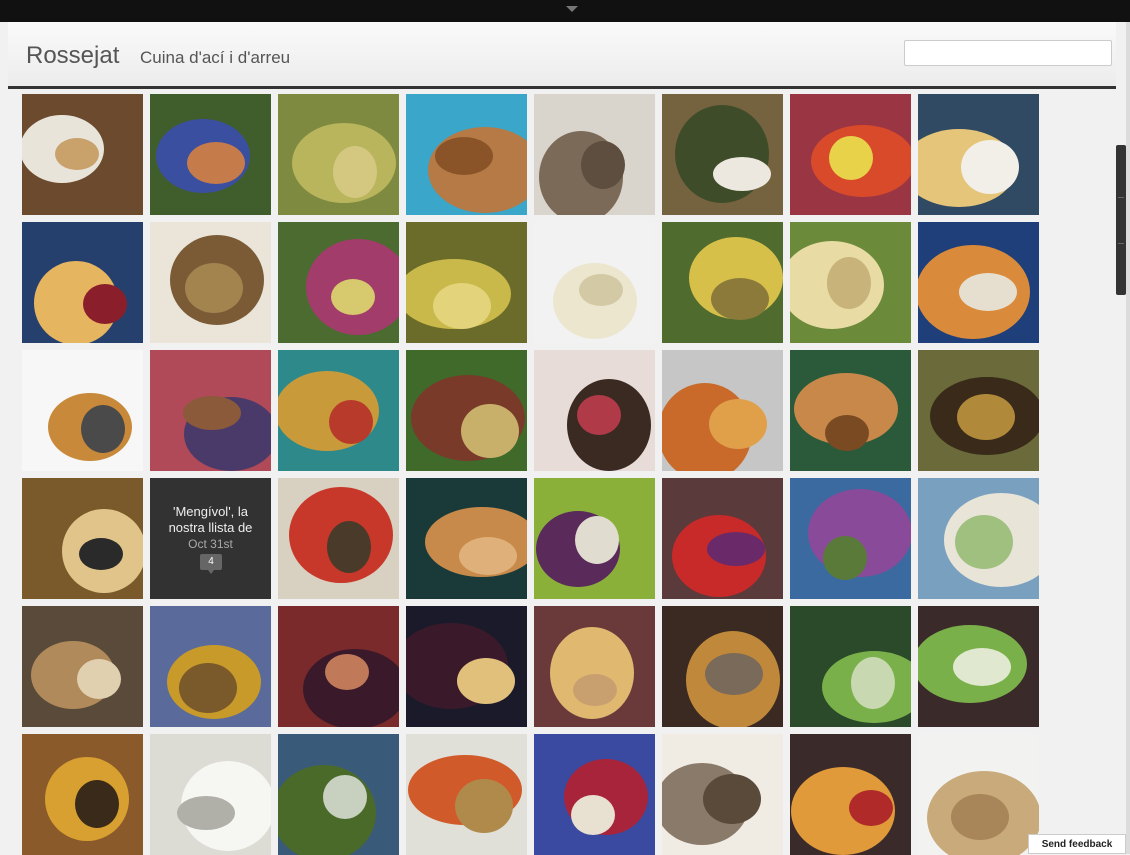 Image resolution: width=1130 pixels, height=855 pixels. What do you see at coordinates (1128, 438) in the screenshot?
I see `scrollbar` at bounding box center [1128, 438].